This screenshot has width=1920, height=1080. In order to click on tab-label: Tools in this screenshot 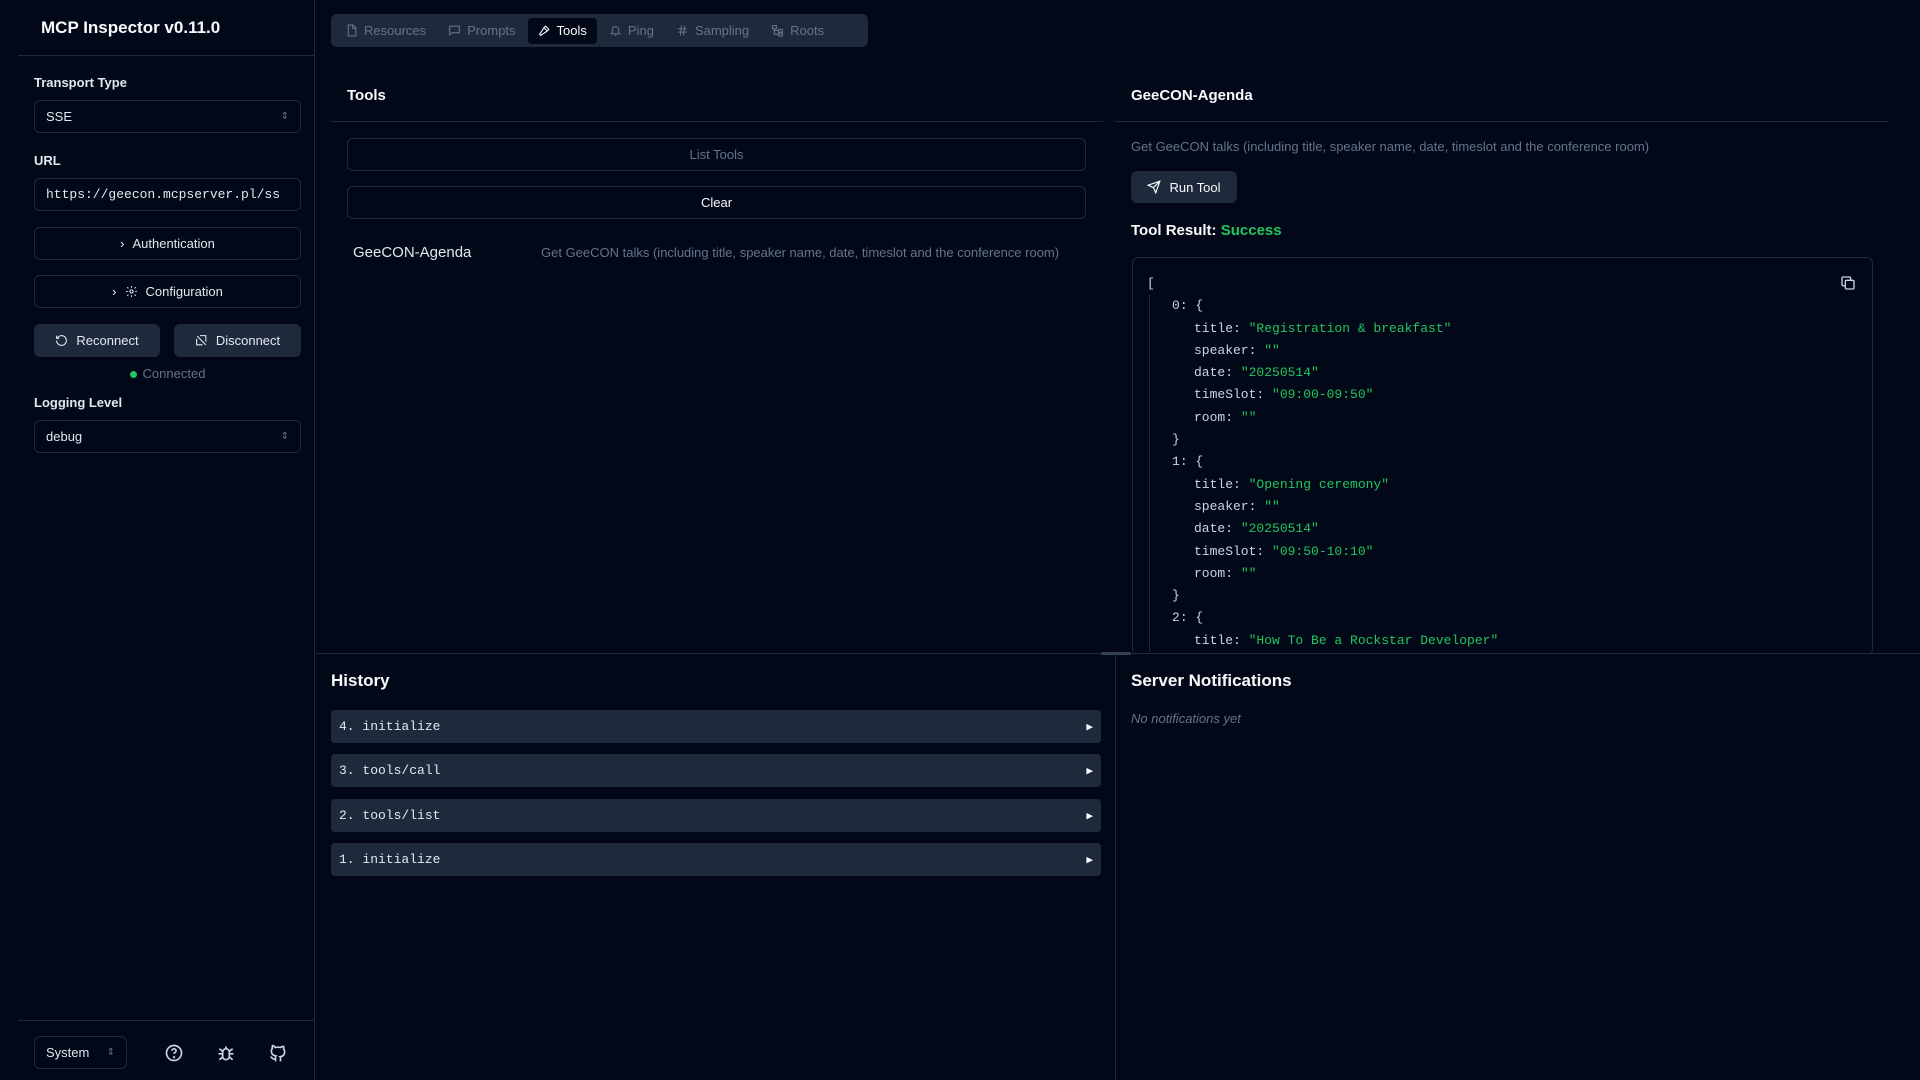, I will do `click(571, 30)`.